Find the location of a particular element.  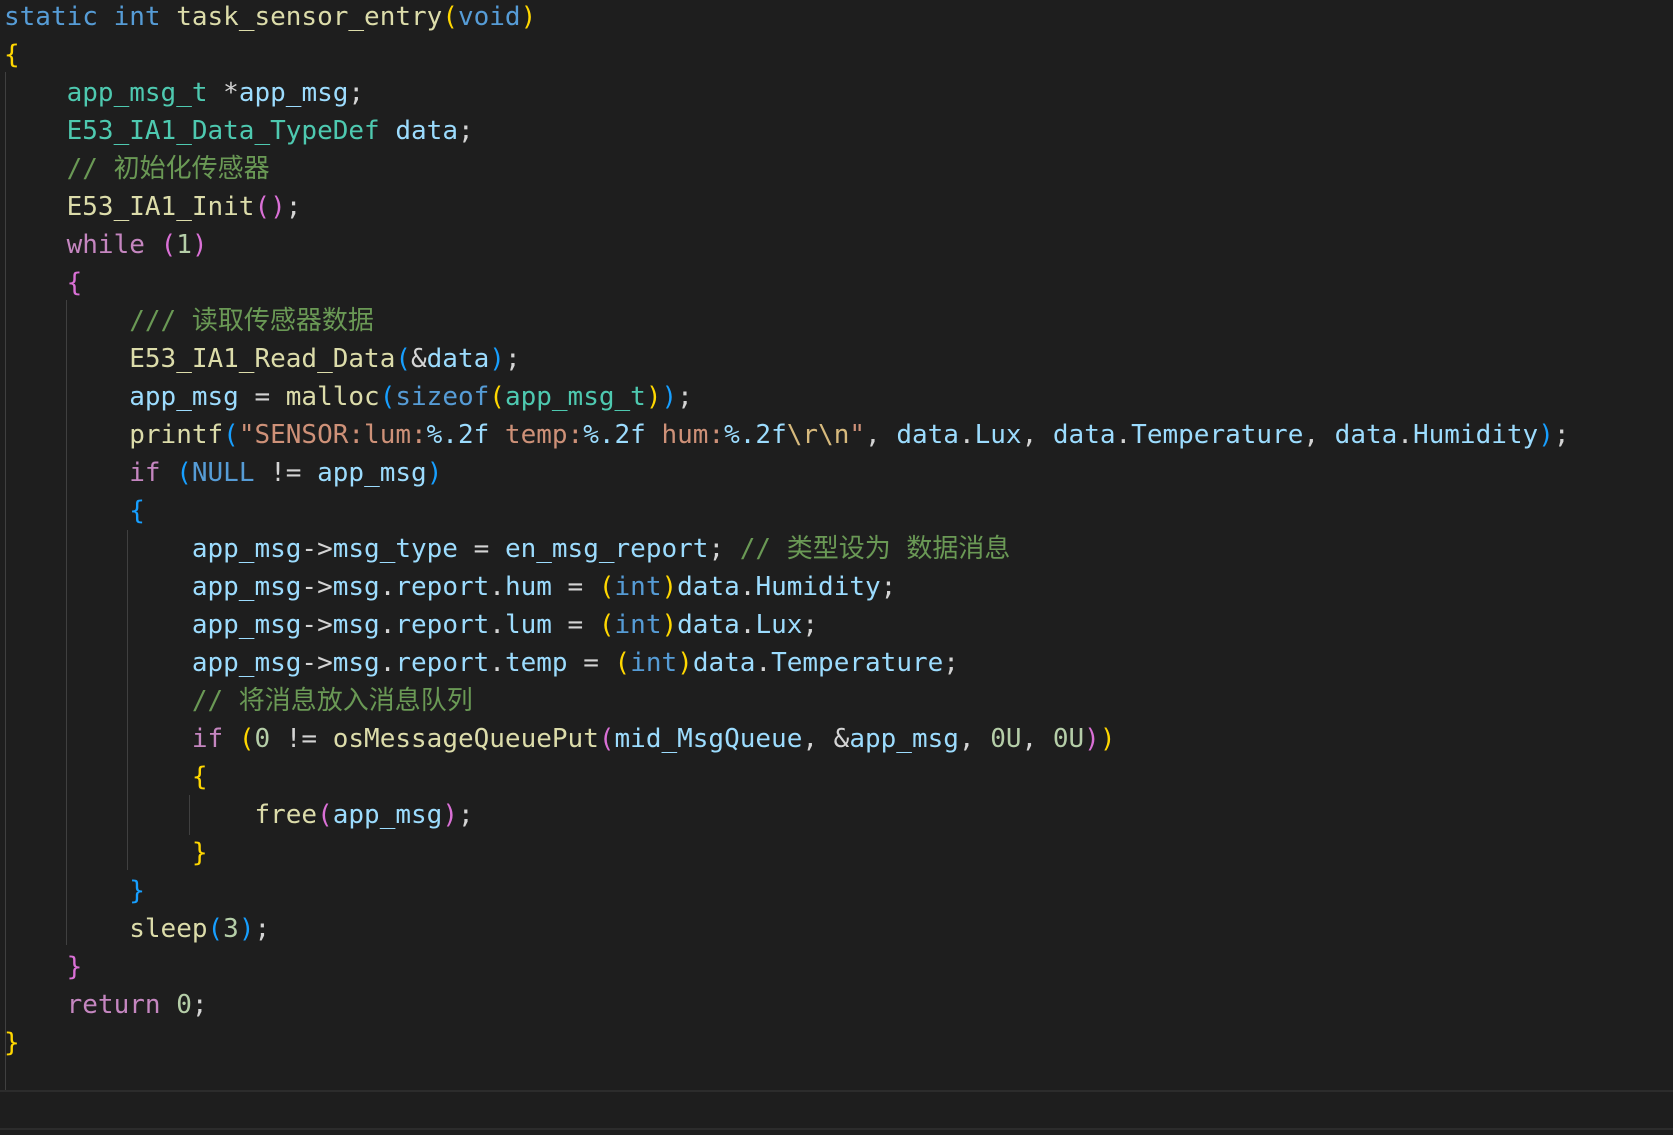

code-token: app_msg_t is located at coordinates (137, 93).